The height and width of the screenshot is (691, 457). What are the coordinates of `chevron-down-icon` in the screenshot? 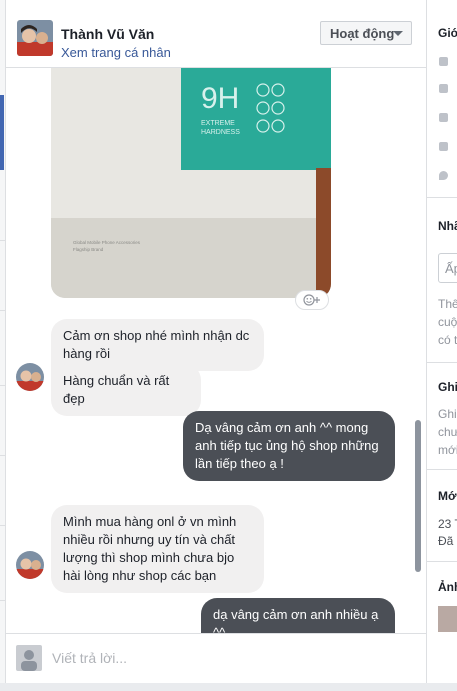 It's located at (398, 33).